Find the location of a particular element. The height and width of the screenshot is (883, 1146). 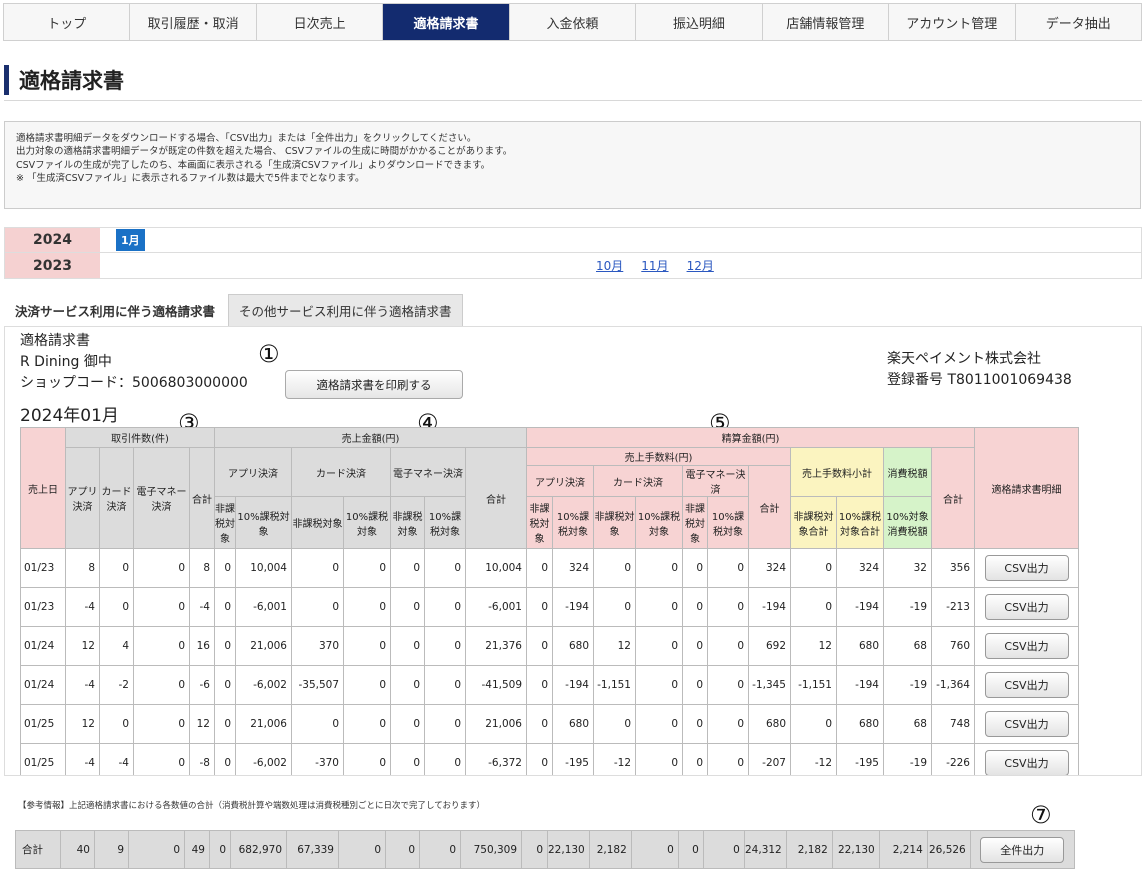

row-cell: -19 is located at coordinates (907, 607).